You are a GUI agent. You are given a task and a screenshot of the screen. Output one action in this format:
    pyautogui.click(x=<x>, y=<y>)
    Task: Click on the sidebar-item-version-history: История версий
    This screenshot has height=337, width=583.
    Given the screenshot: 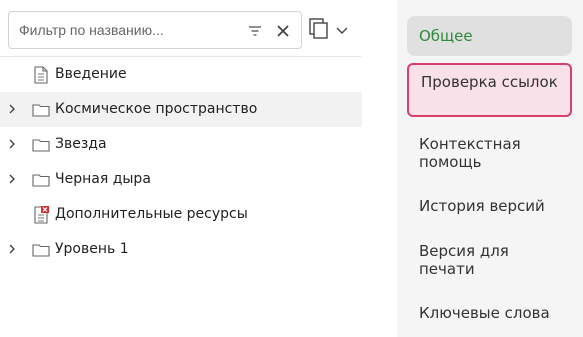 What is the action you would take?
    pyautogui.click(x=489, y=206)
    